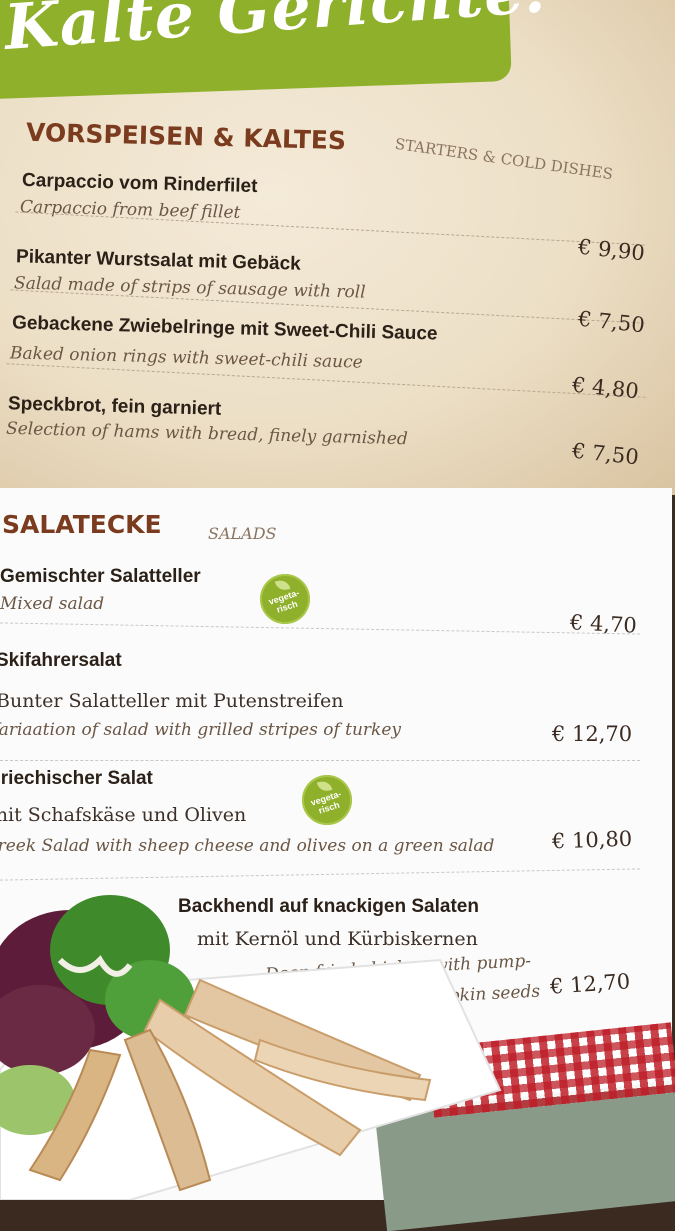  I want to click on menu-item-desc: Carpaccio from beef fillet, so click(130, 210).